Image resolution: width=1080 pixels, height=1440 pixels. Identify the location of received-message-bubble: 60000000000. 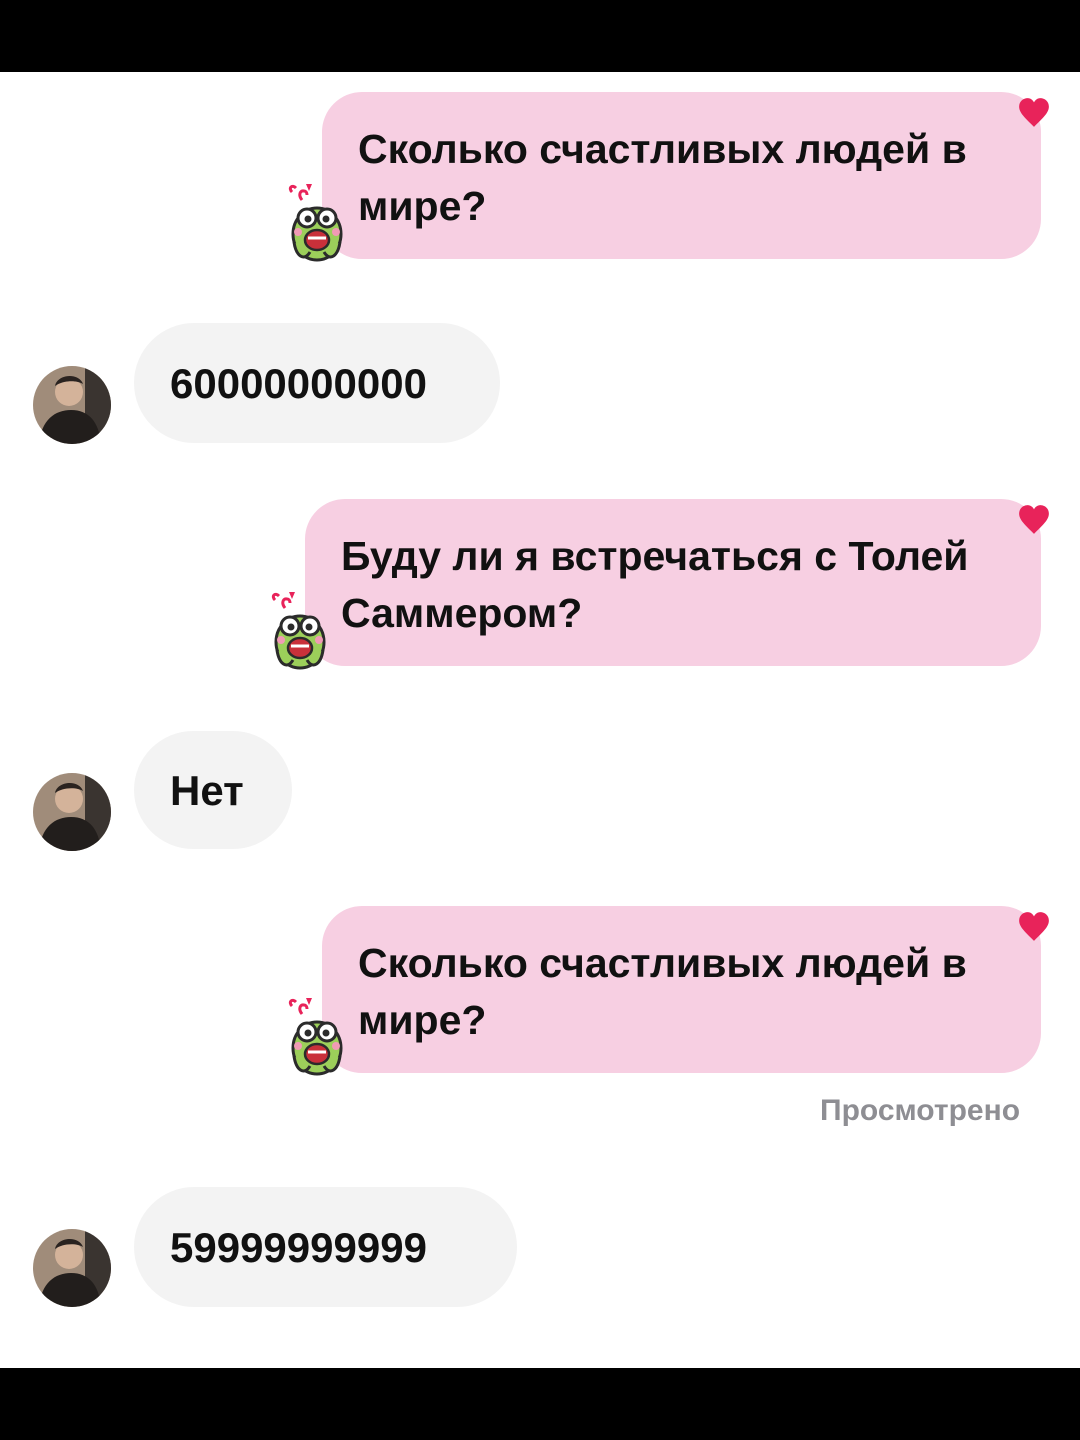
(317, 383).